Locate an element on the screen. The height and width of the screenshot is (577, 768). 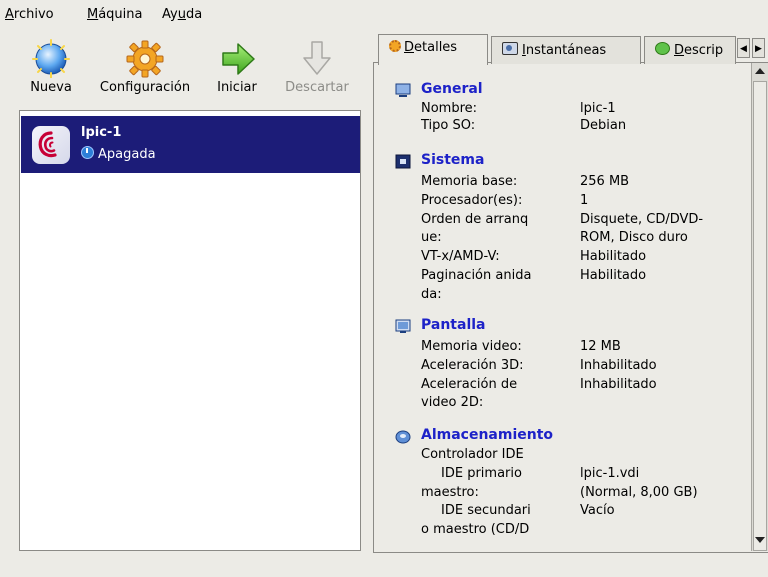
sistema-value: 256 MB is located at coordinates (605, 181).